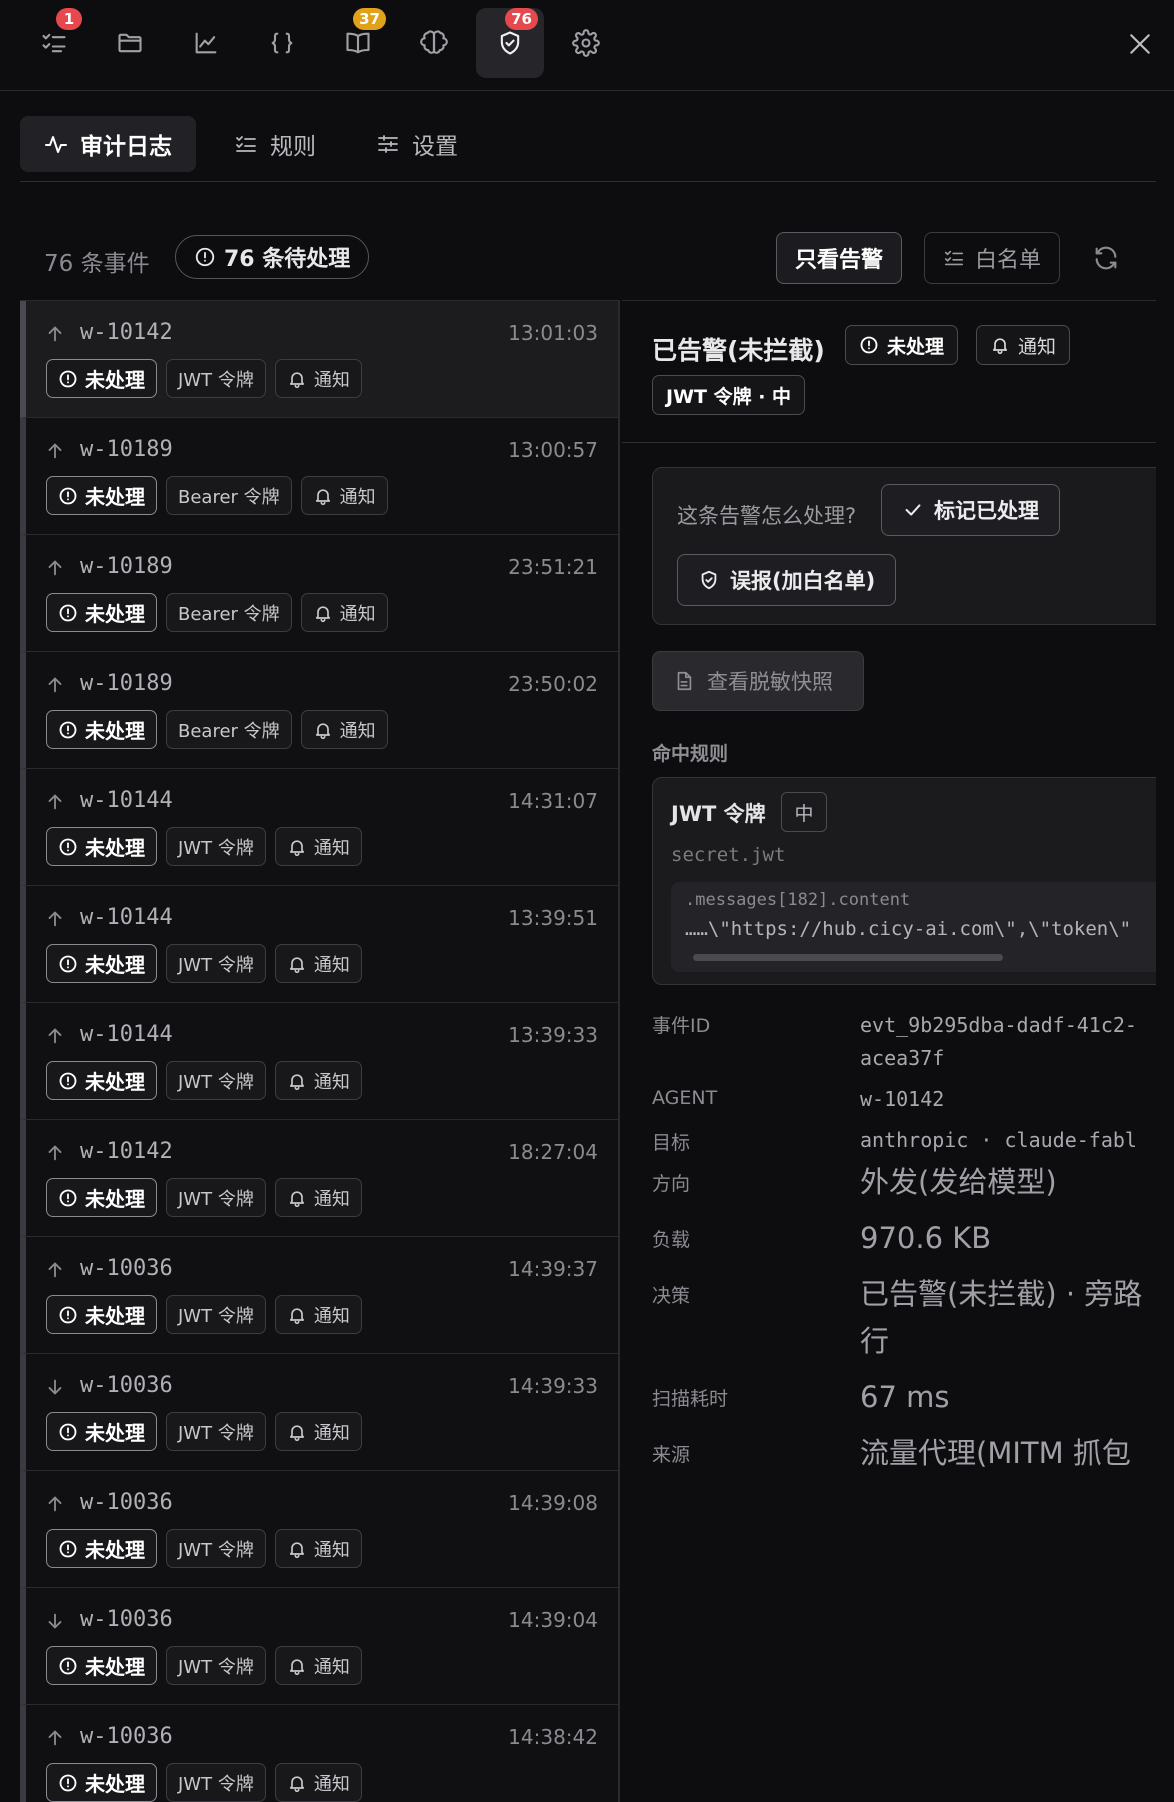  I want to click on event-row: w-10142 18:27:04 未处理 JWT 令牌 通知, so click(319, 1178).